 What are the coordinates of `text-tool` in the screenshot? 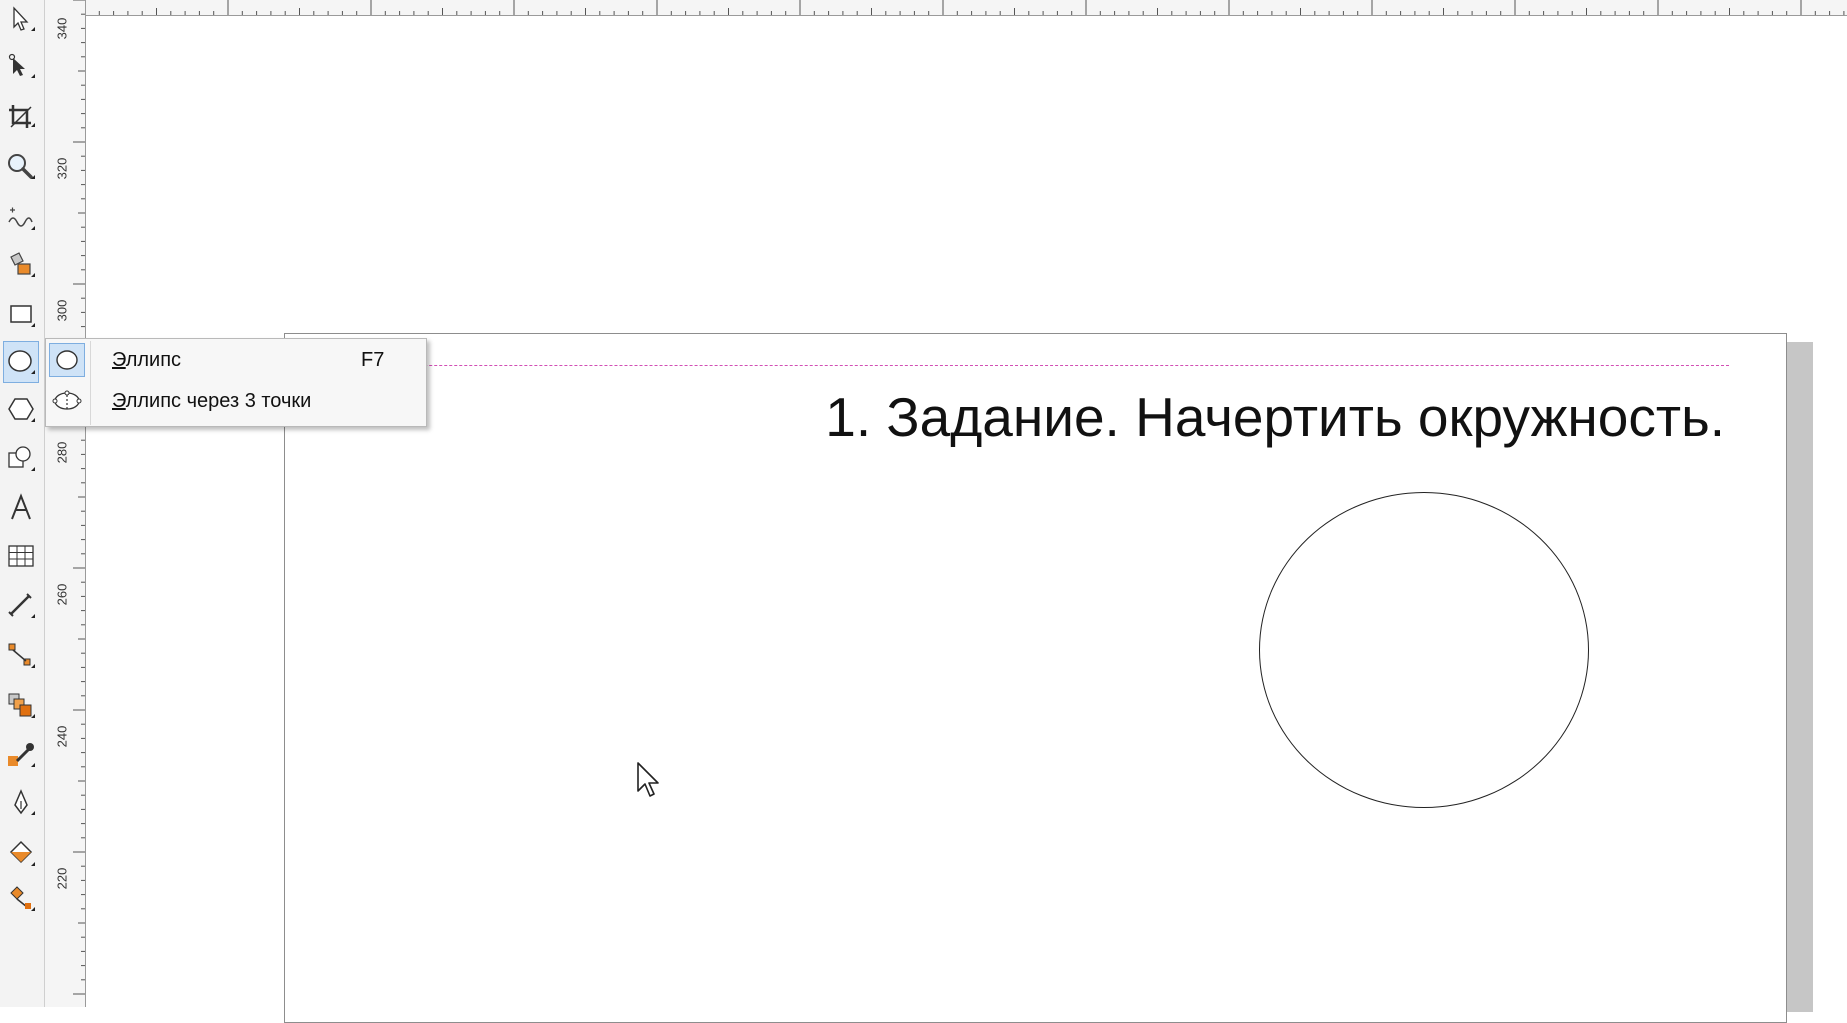 It's located at (21, 508).